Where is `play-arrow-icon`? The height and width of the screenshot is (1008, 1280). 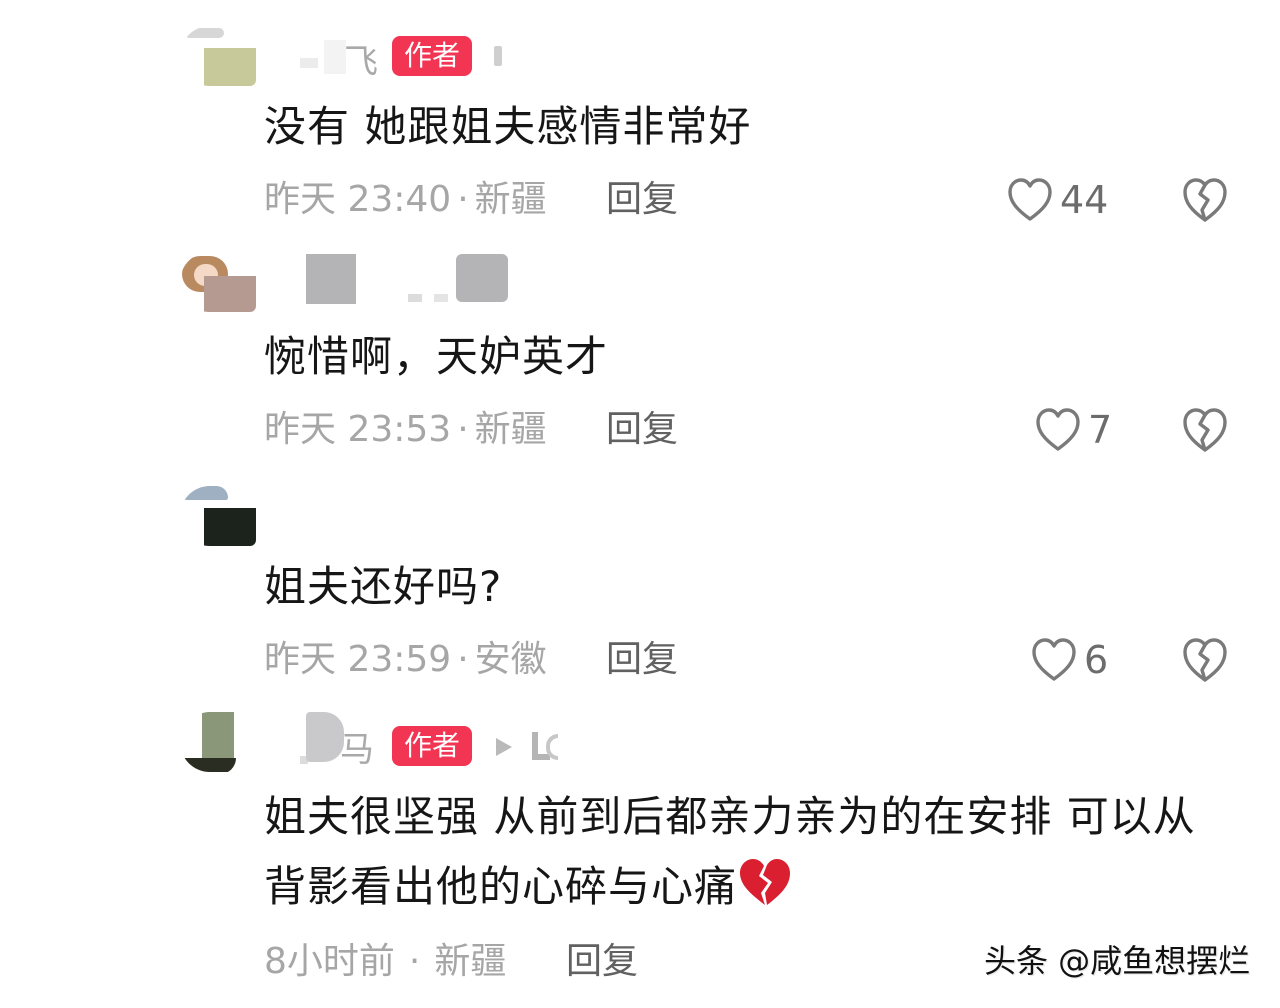
play-arrow-icon is located at coordinates (504, 747).